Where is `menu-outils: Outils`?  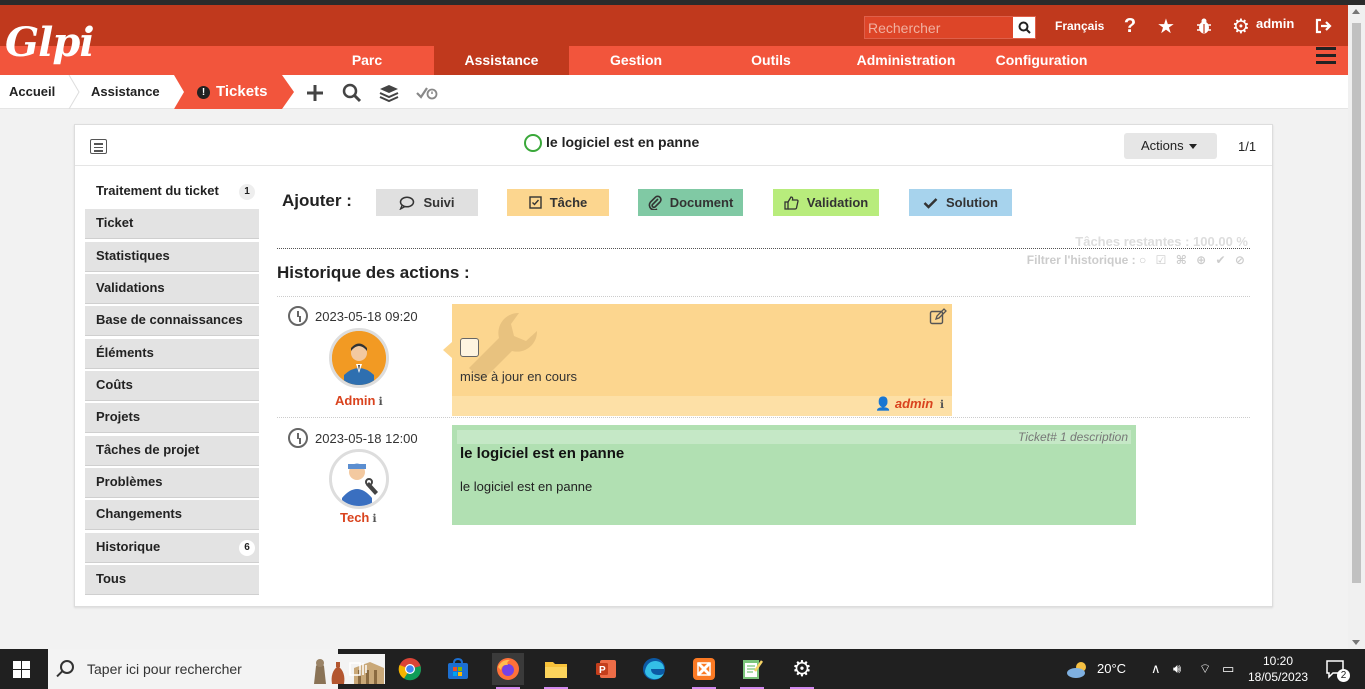
menu-outils: Outils is located at coordinates (771, 60).